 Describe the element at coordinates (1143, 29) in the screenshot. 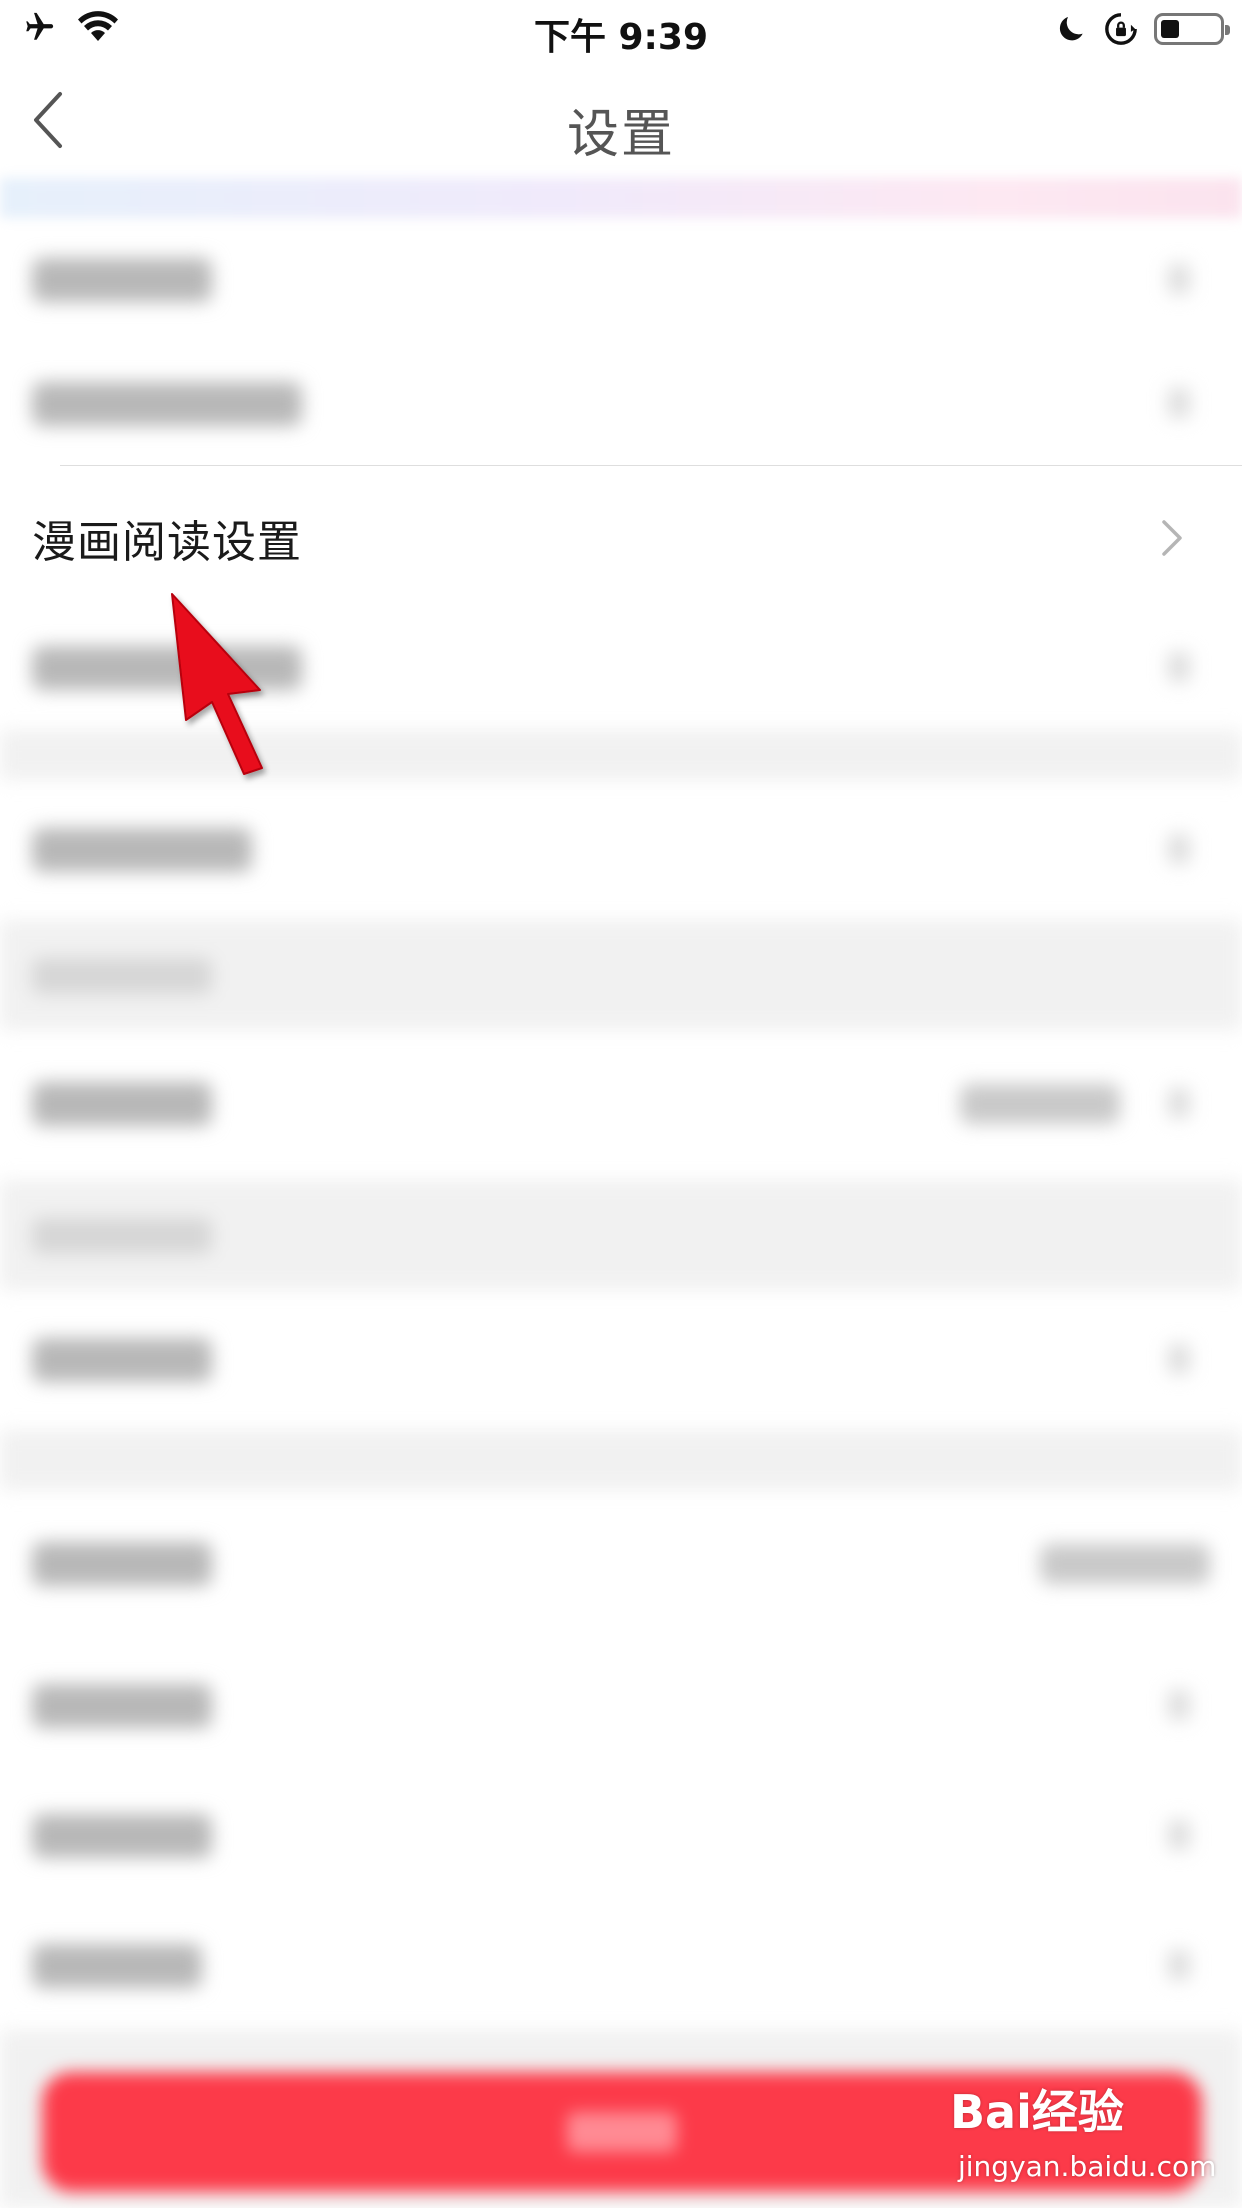

I see `status-right` at that location.